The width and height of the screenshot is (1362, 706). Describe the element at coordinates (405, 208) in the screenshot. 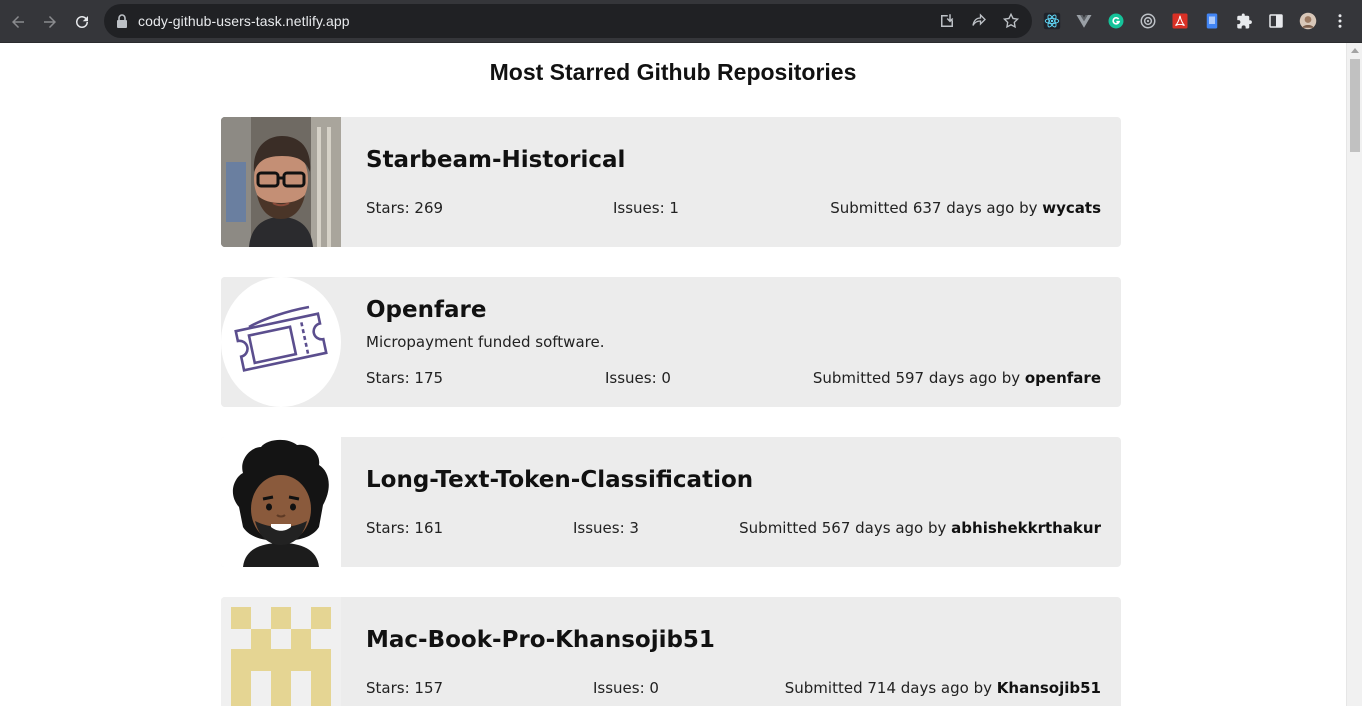

I see `repo-stars: Stars: 269` at that location.